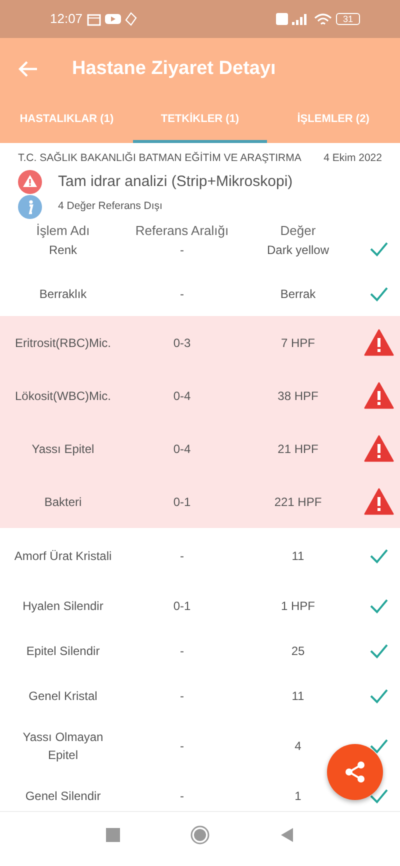 The height and width of the screenshot is (866, 400). What do you see at coordinates (298, 606) in the screenshot?
I see `table-cell-text: 1 HPF` at bounding box center [298, 606].